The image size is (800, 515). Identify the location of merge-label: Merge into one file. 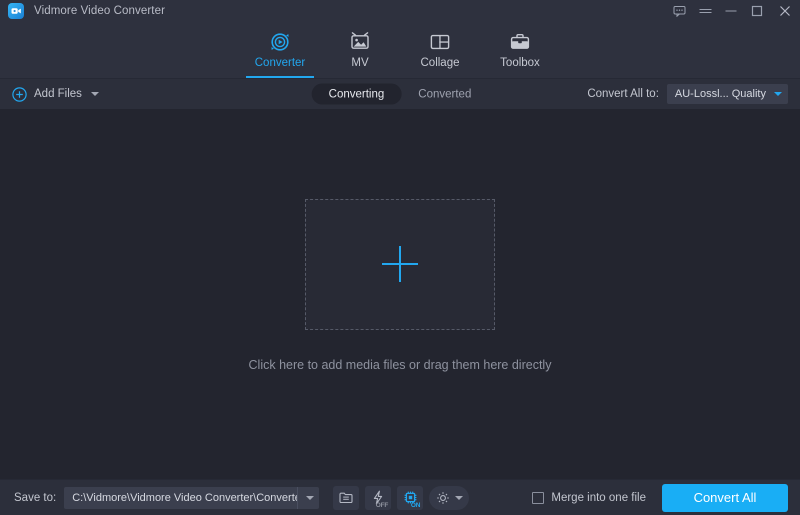
(598, 497).